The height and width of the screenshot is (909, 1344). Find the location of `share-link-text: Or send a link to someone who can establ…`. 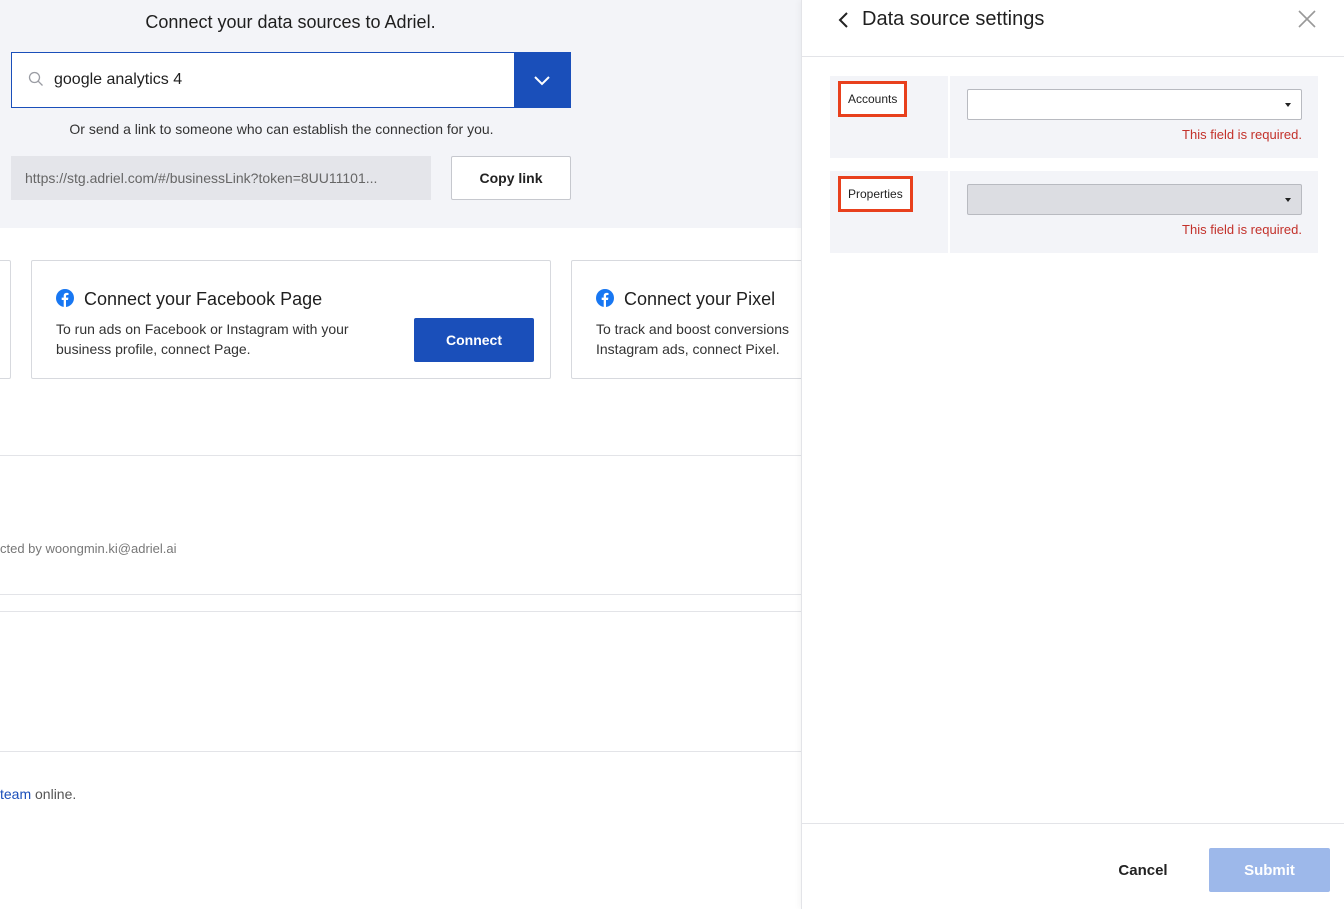

share-link-text: Or send a link to someone who can establ… is located at coordinates (281, 129).